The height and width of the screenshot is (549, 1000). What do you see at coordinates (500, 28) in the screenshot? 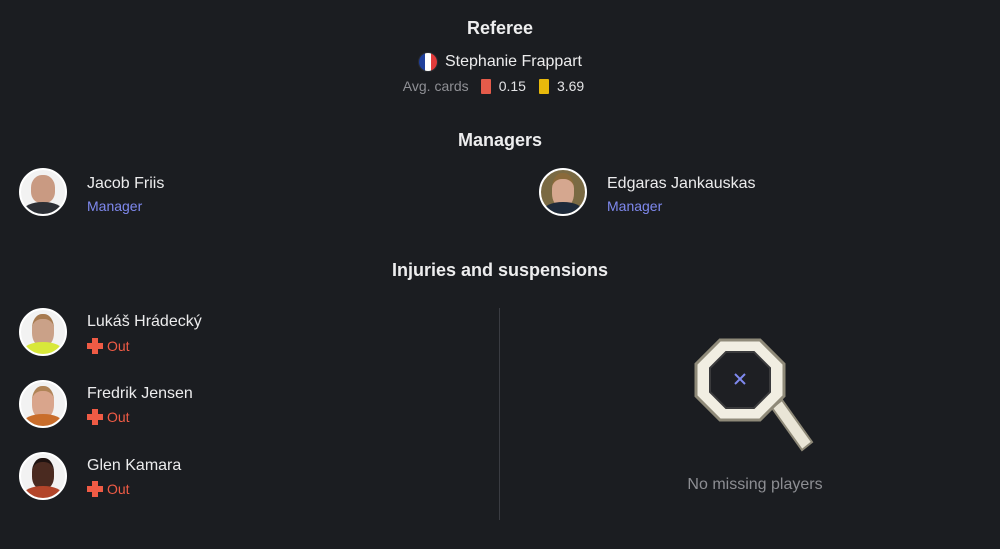
I see `referee-section-title: Referee` at bounding box center [500, 28].